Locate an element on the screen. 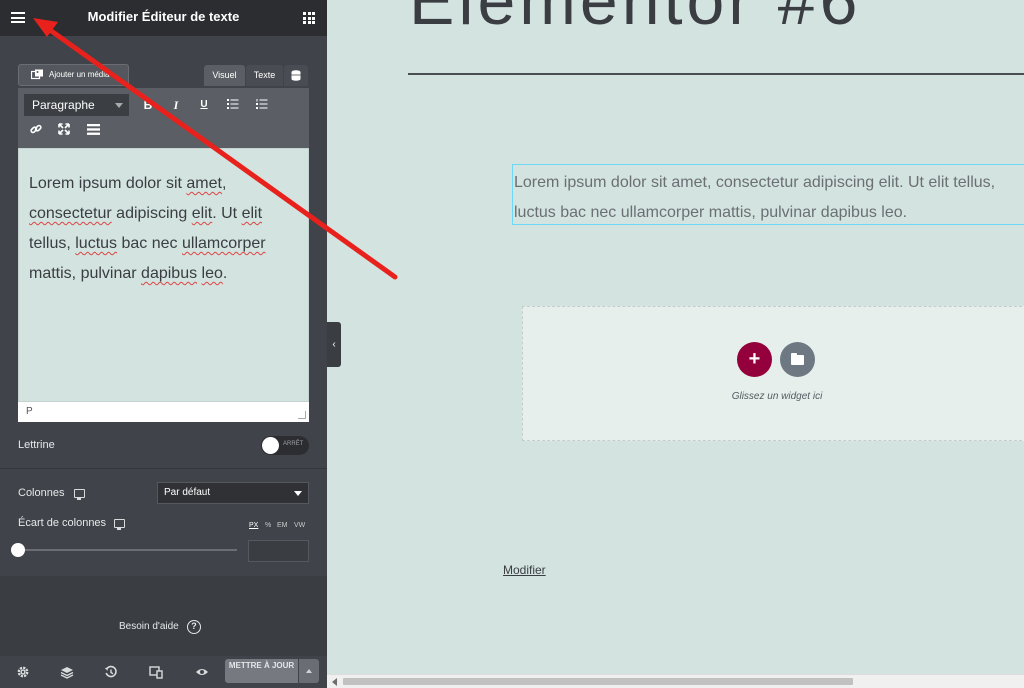  columns-label: Colonnes is located at coordinates (41, 493).